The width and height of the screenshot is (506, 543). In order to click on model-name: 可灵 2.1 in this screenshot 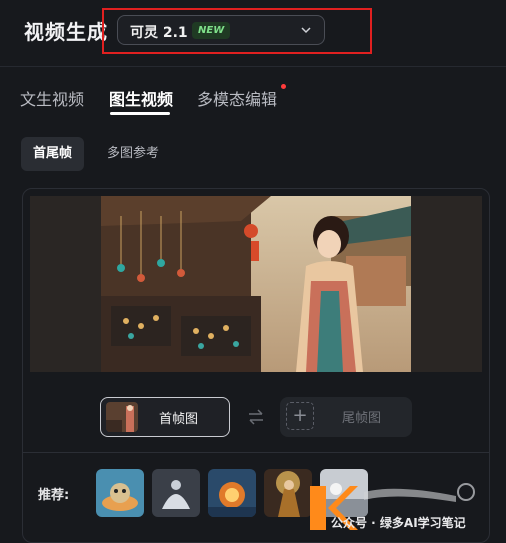, I will do `click(159, 33)`.